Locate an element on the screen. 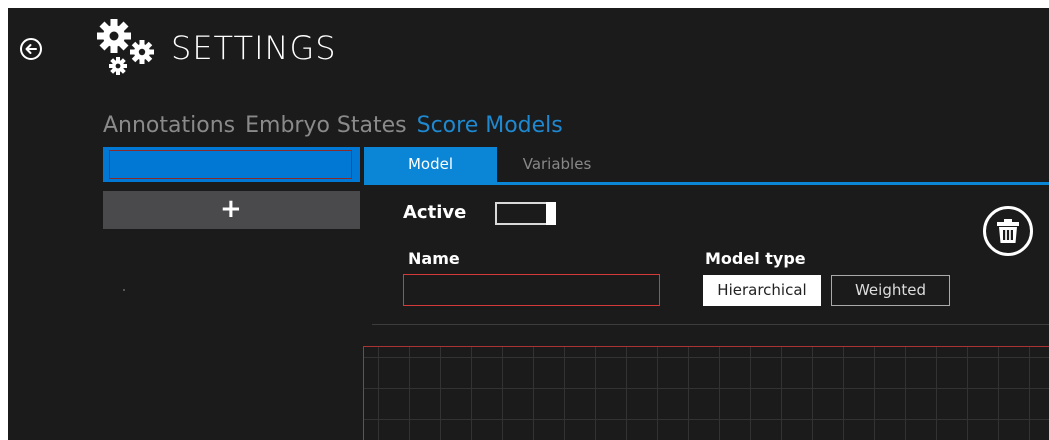  model-type-weighted: Weighted is located at coordinates (890, 290).